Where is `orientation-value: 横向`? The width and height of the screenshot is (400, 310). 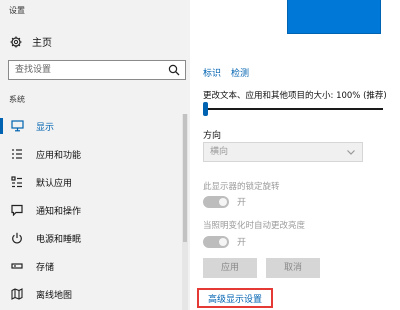
orientation-value: 横向 is located at coordinates (219, 152).